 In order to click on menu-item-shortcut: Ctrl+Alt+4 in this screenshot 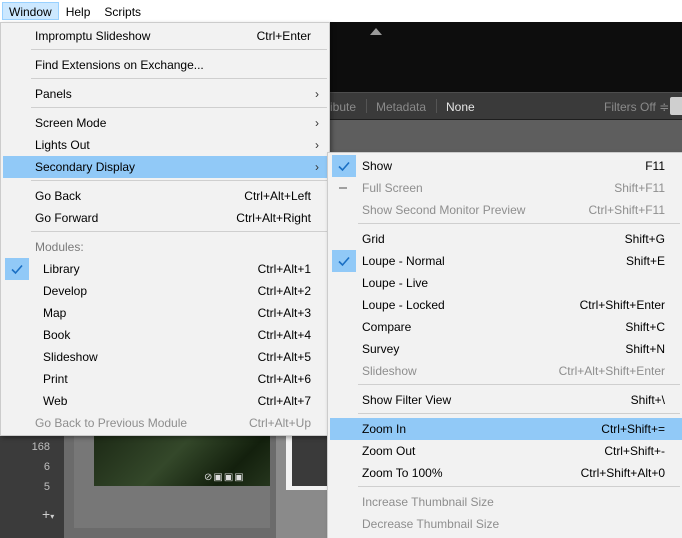, I will do `click(284, 335)`.